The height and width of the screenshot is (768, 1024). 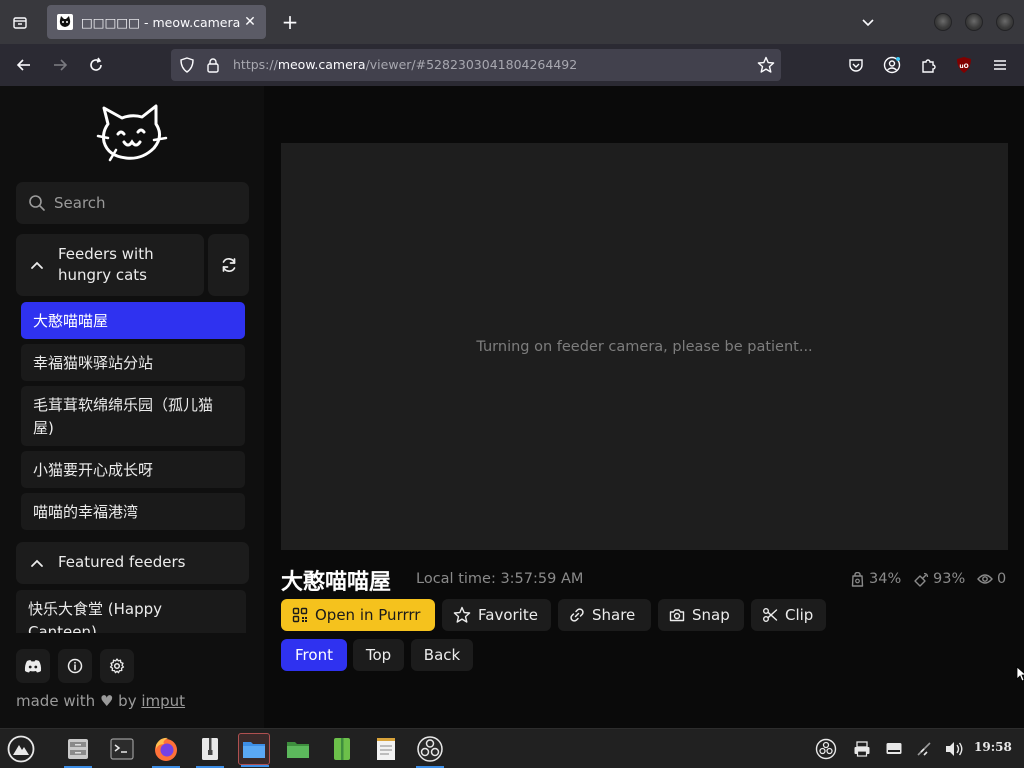 I want to click on taskbar-indicator, so click(x=255, y=766).